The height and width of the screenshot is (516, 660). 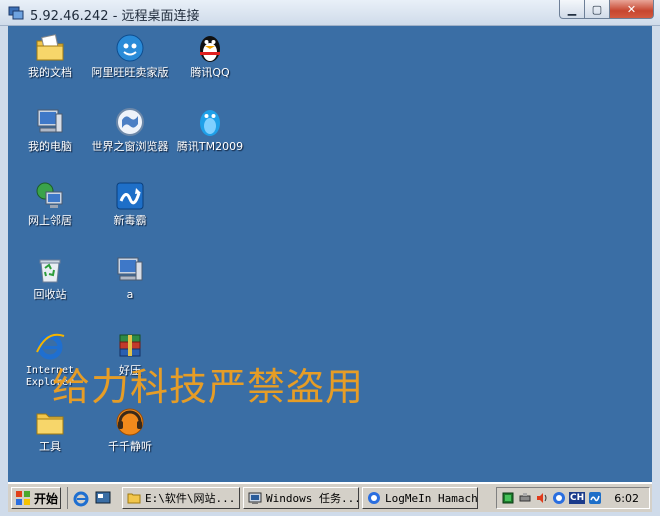 What do you see at coordinates (50, 72) in the screenshot?
I see `desktop-icon-label: 我的文档` at bounding box center [50, 72].